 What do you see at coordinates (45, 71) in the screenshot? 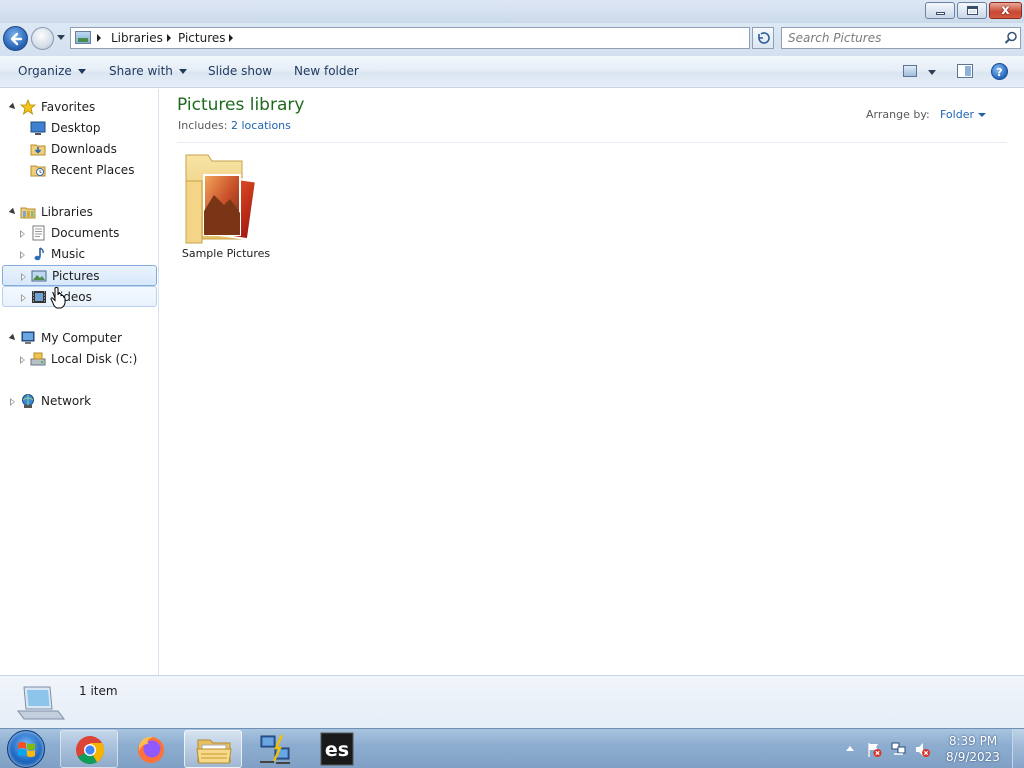
I see `organize-label: Organize` at bounding box center [45, 71].